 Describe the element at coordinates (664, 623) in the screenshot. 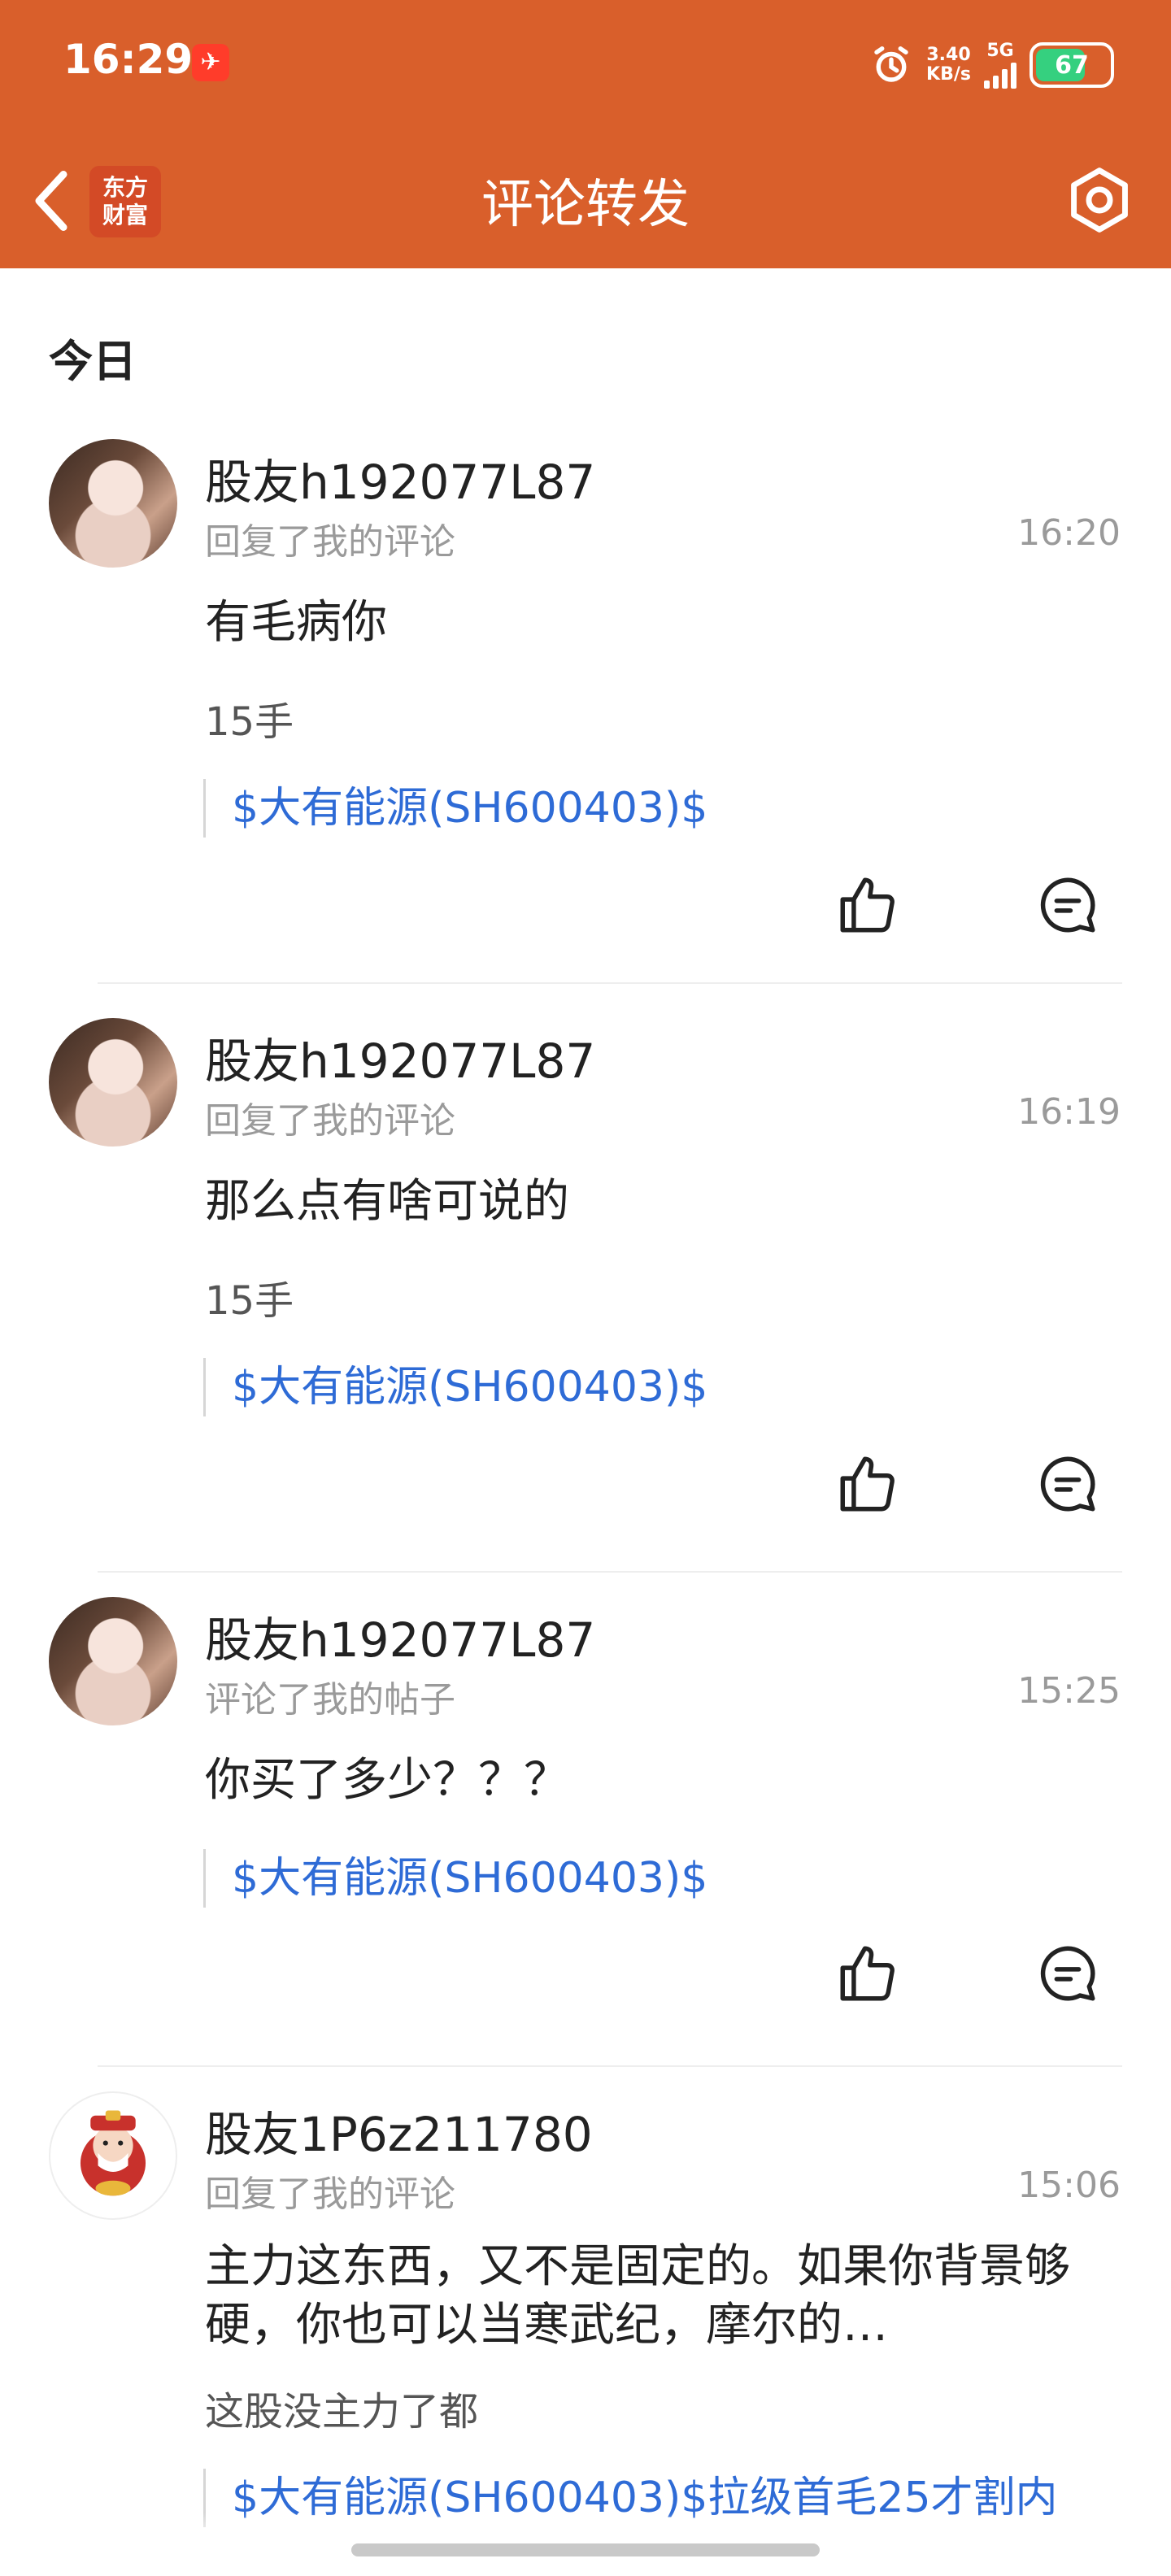

I see `reply-content: 有毛病你` at that location.